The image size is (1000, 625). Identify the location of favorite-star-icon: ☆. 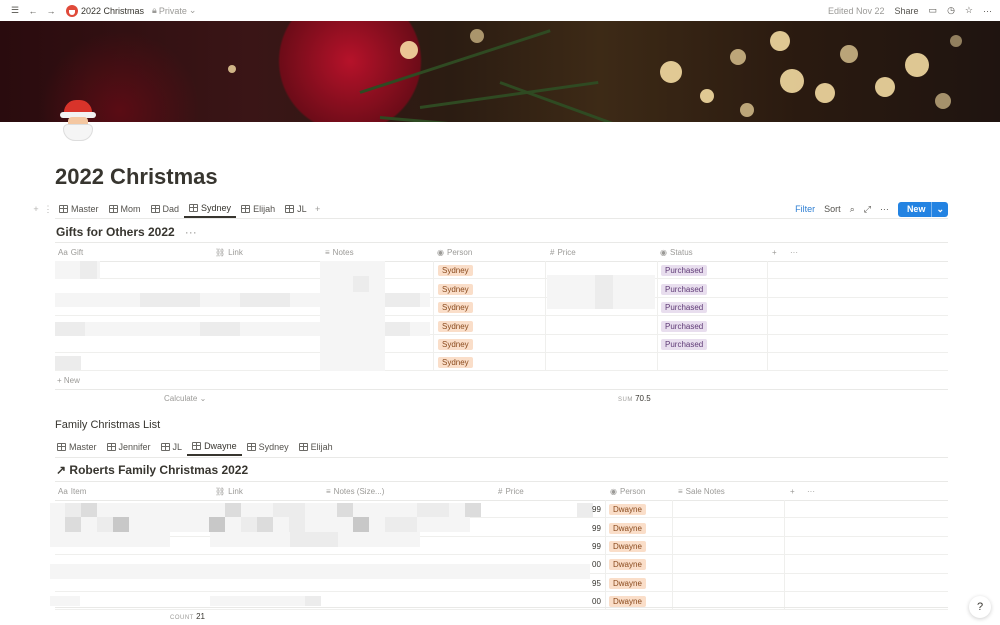
(969, 10).